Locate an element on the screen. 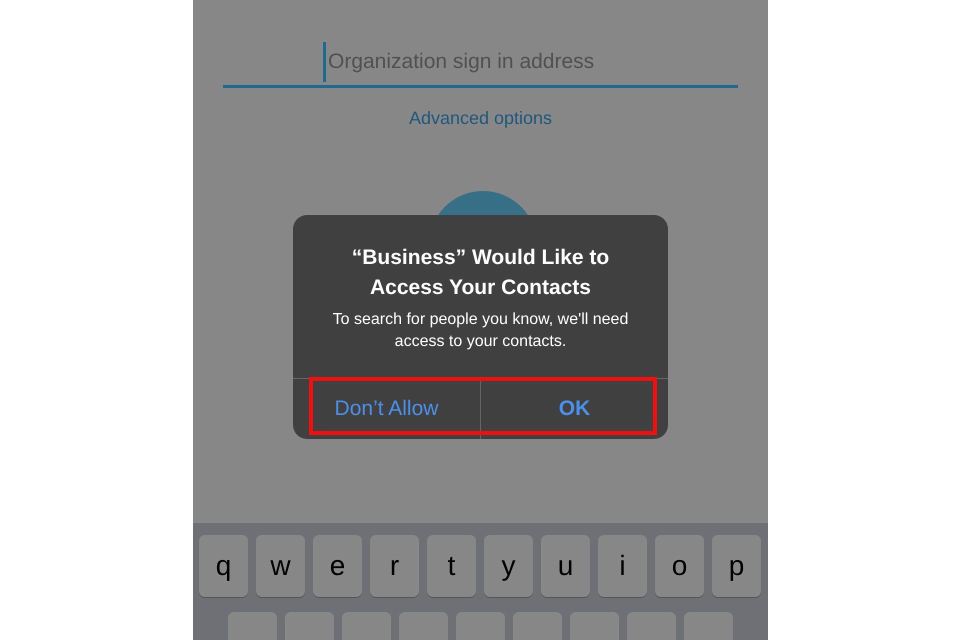 Image resolution: width=960 pixels, height=640 pixels. keyboard-key: o is located at coordinates (679, 566).